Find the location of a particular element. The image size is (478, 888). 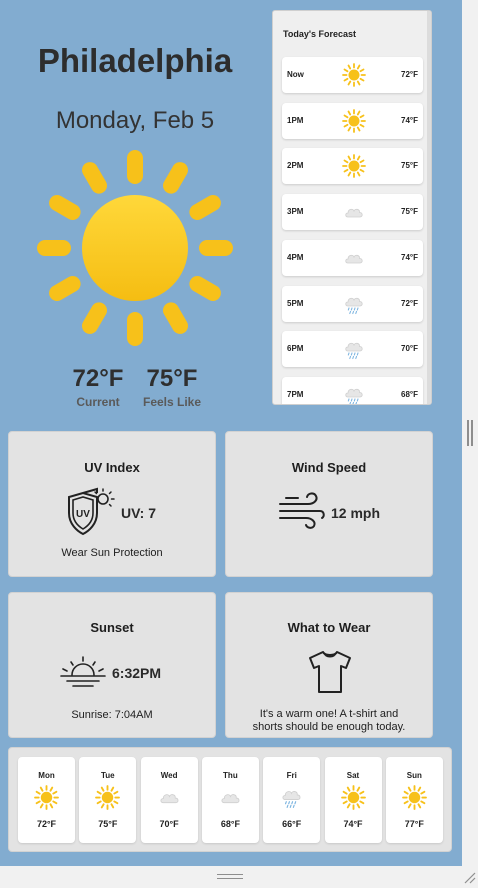

sunset-icon is located at coordinates (83, 671).